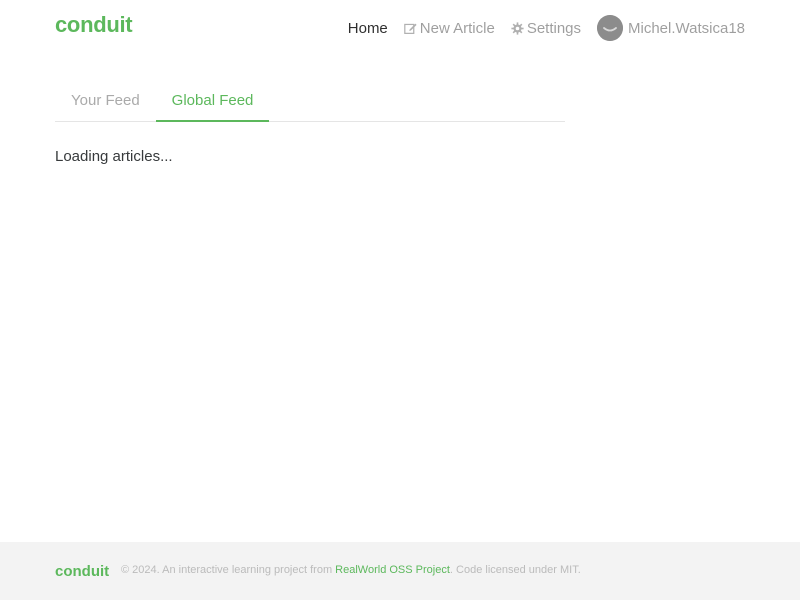 The width and height of the screenshot is (800, 600). I want to click on nav-item-settings: Settings, so click(546, 28).